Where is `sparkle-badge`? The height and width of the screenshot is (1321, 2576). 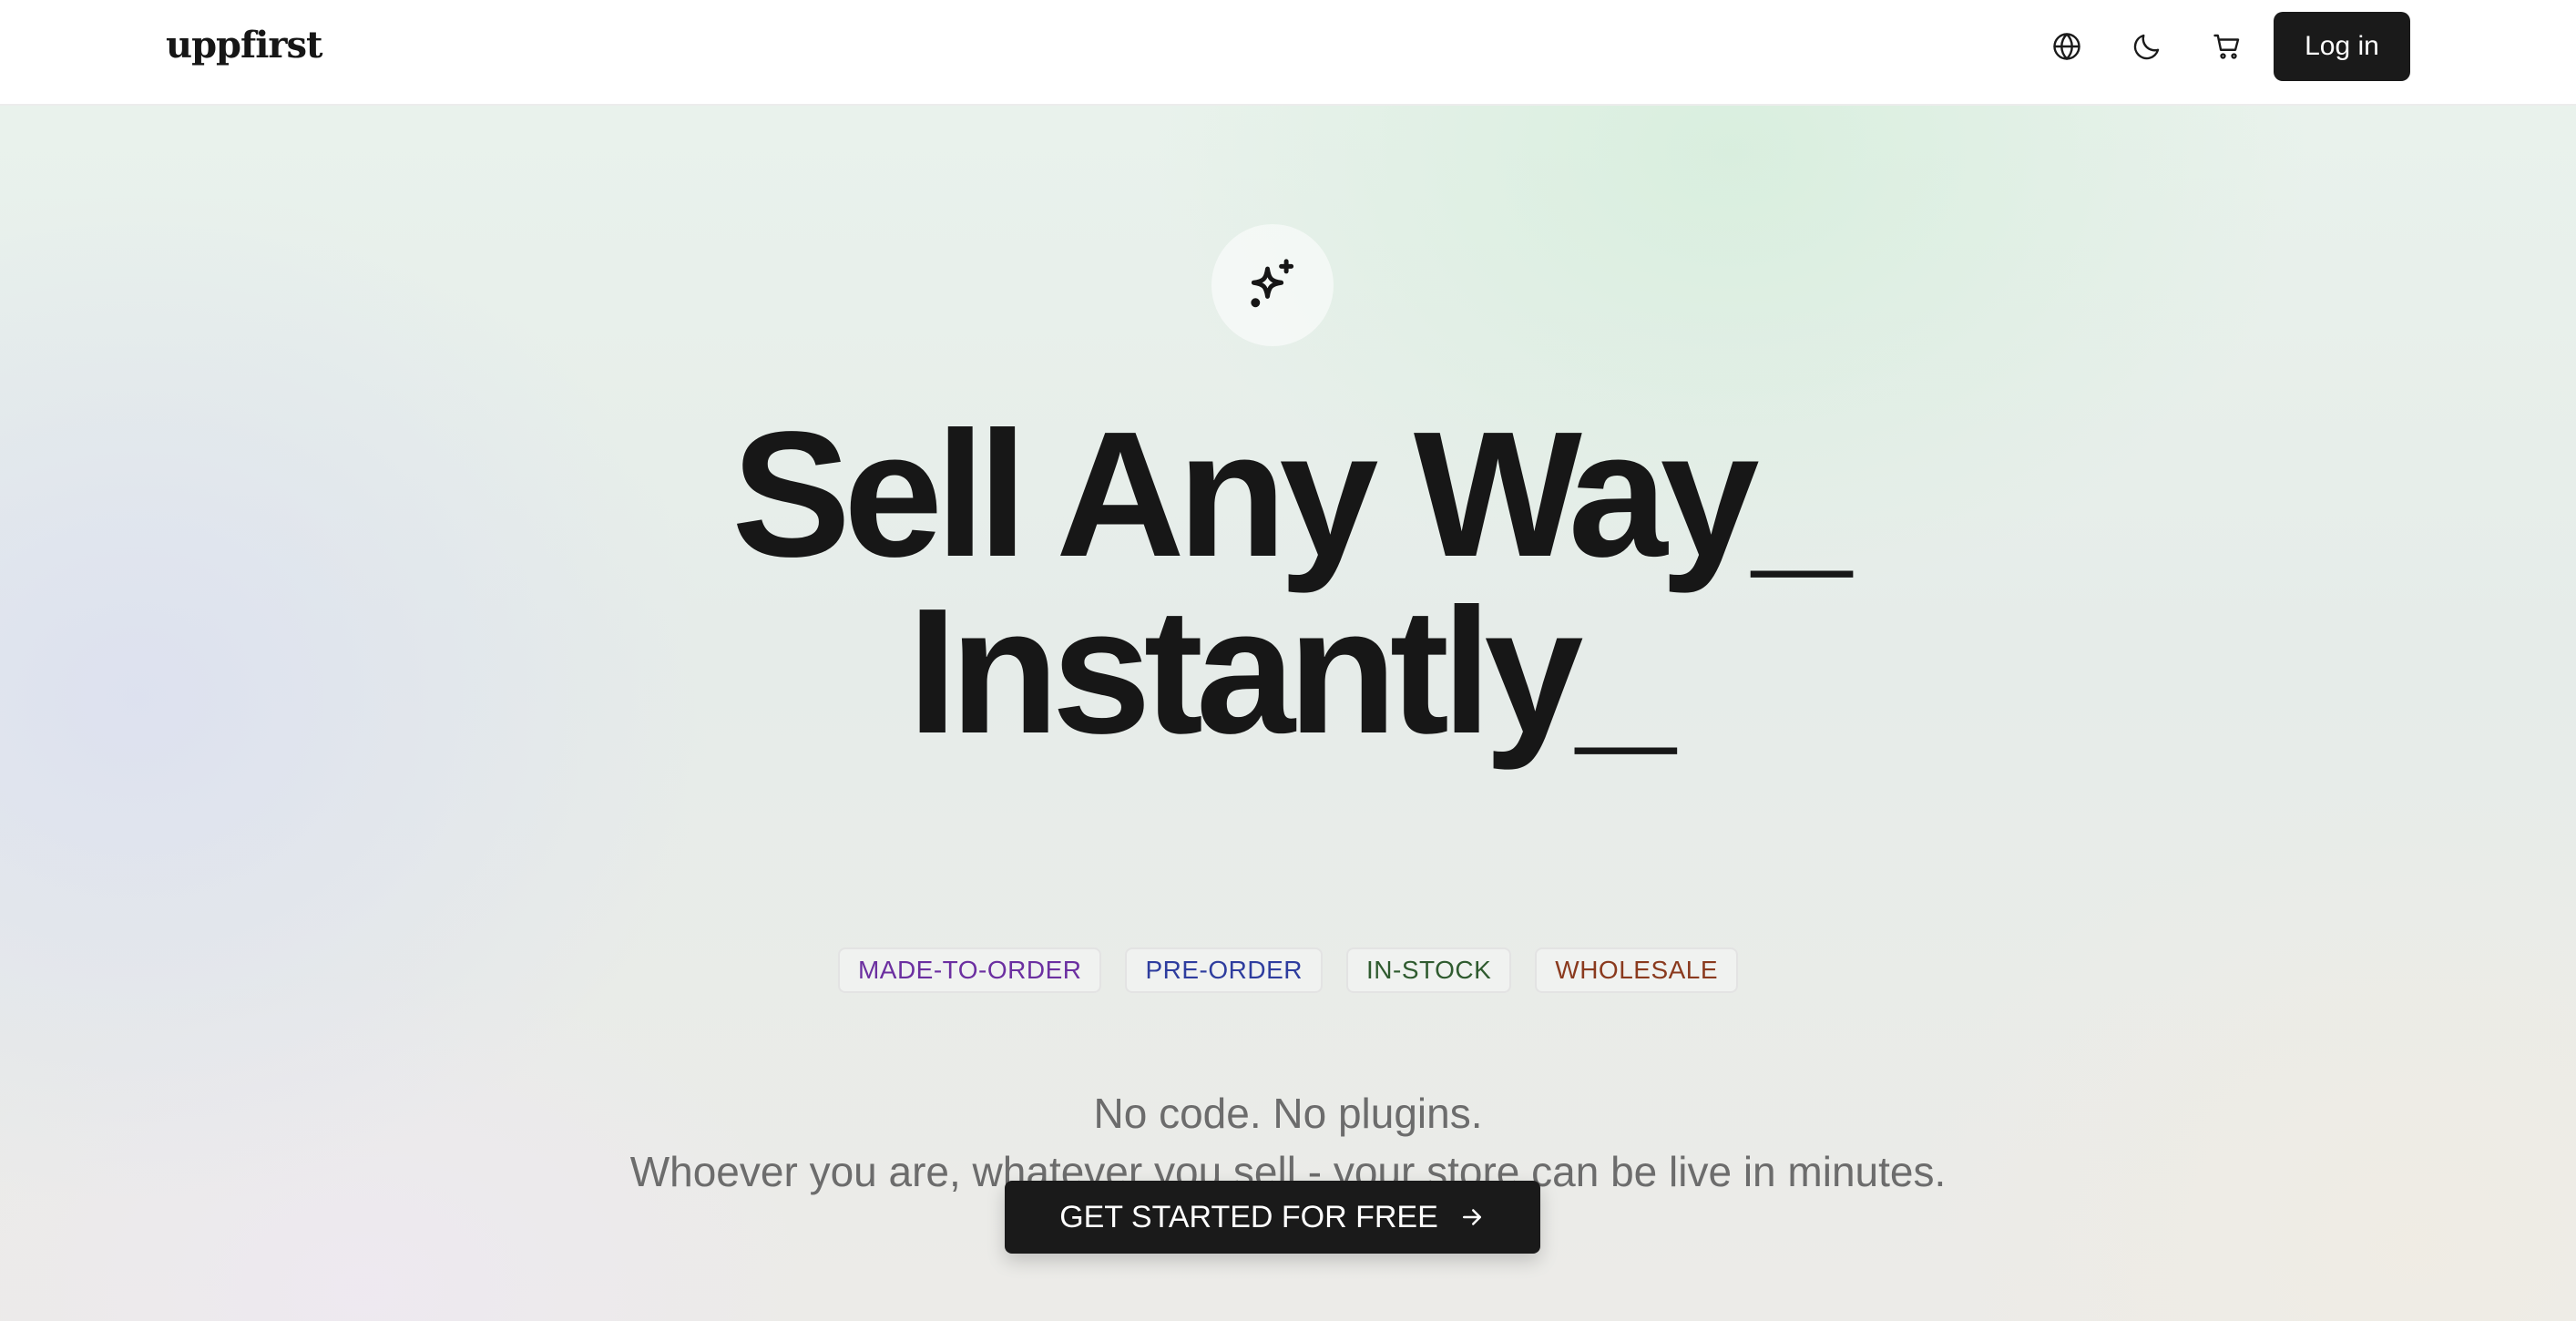 sparkle-badge is located at coordinates (1273, 285).